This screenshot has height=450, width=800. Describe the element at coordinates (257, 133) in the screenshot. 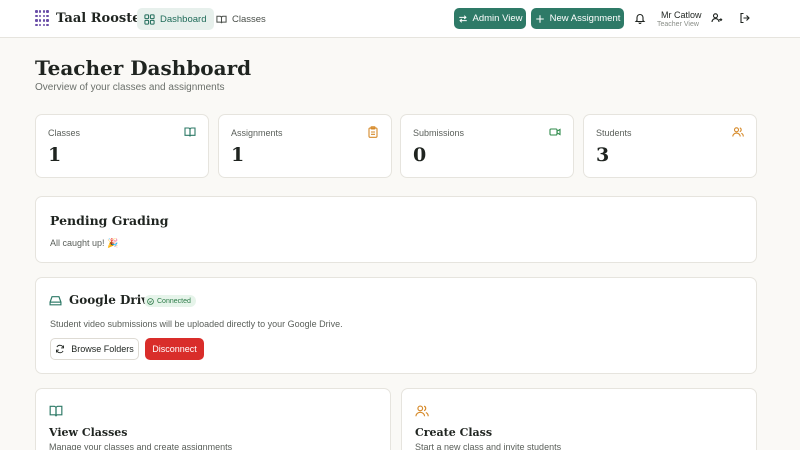

I see `stat-label: Assignments` at that location.